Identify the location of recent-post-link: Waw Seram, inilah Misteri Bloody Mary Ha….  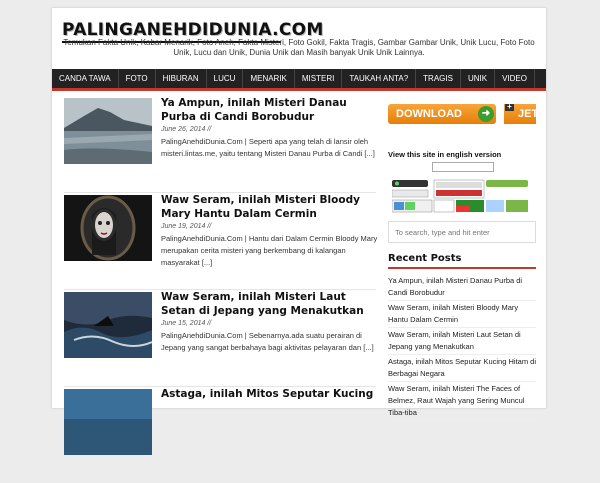
(462, 314).